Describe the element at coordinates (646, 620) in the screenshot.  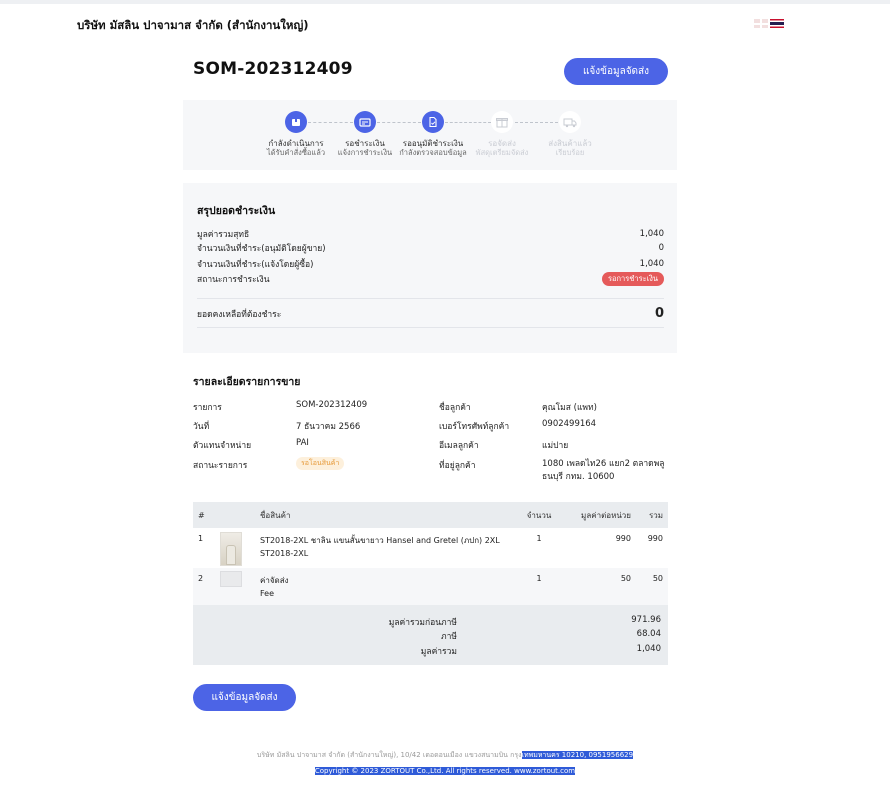
I see `totals-value: 971.96` at that location.